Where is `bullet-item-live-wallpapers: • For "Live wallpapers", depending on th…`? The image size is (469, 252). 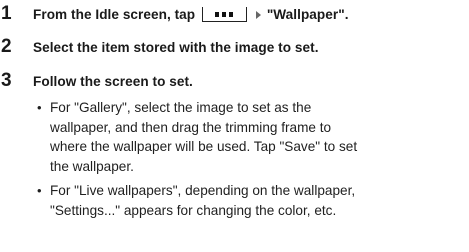
bullet-item-live-wallpapers: • For "Live wallpapers", depending on th… is located at coordinates (249, 200).